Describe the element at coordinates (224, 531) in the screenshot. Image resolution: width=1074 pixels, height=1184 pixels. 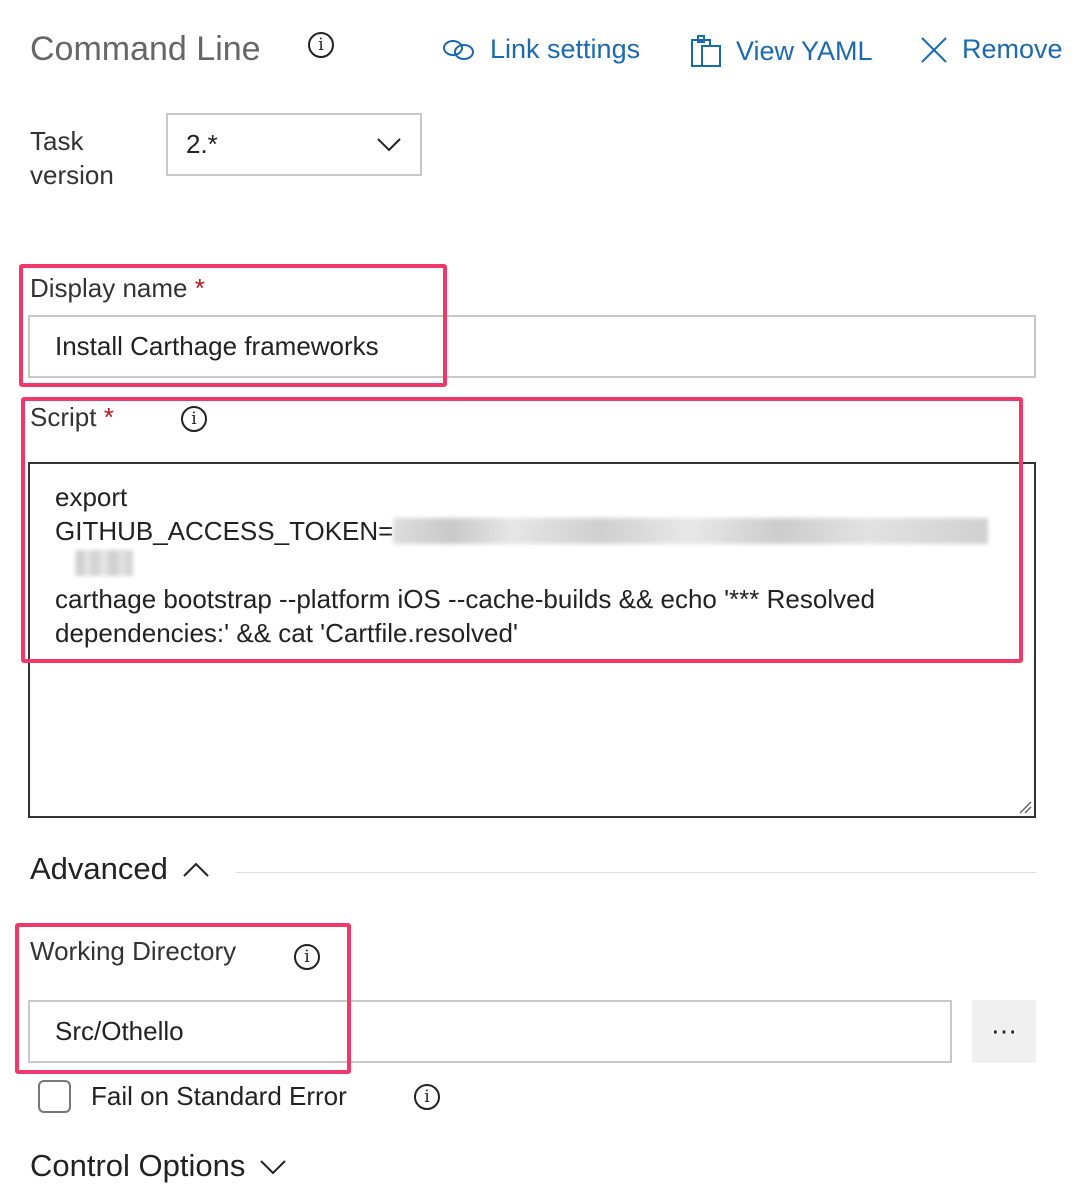
I see `script-line: GITHUB_ACCESS_TOKEN=` at that location.